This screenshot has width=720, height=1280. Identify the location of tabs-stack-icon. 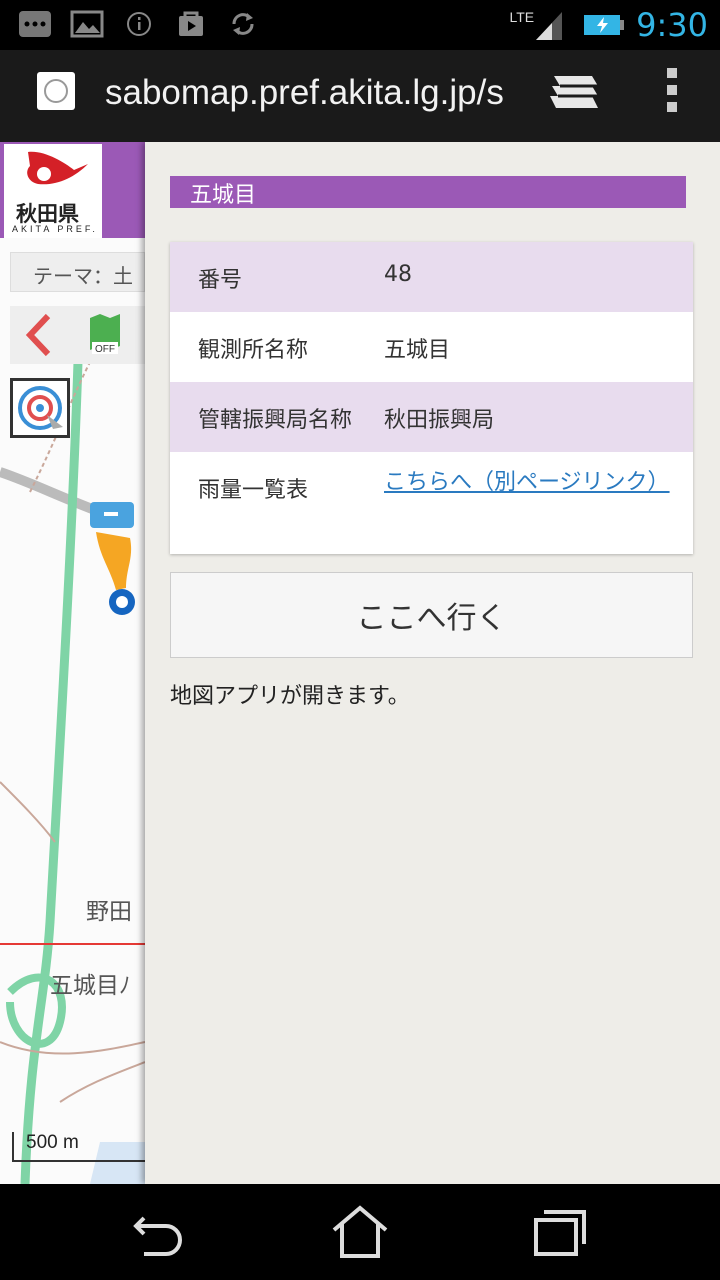
(575, 92).